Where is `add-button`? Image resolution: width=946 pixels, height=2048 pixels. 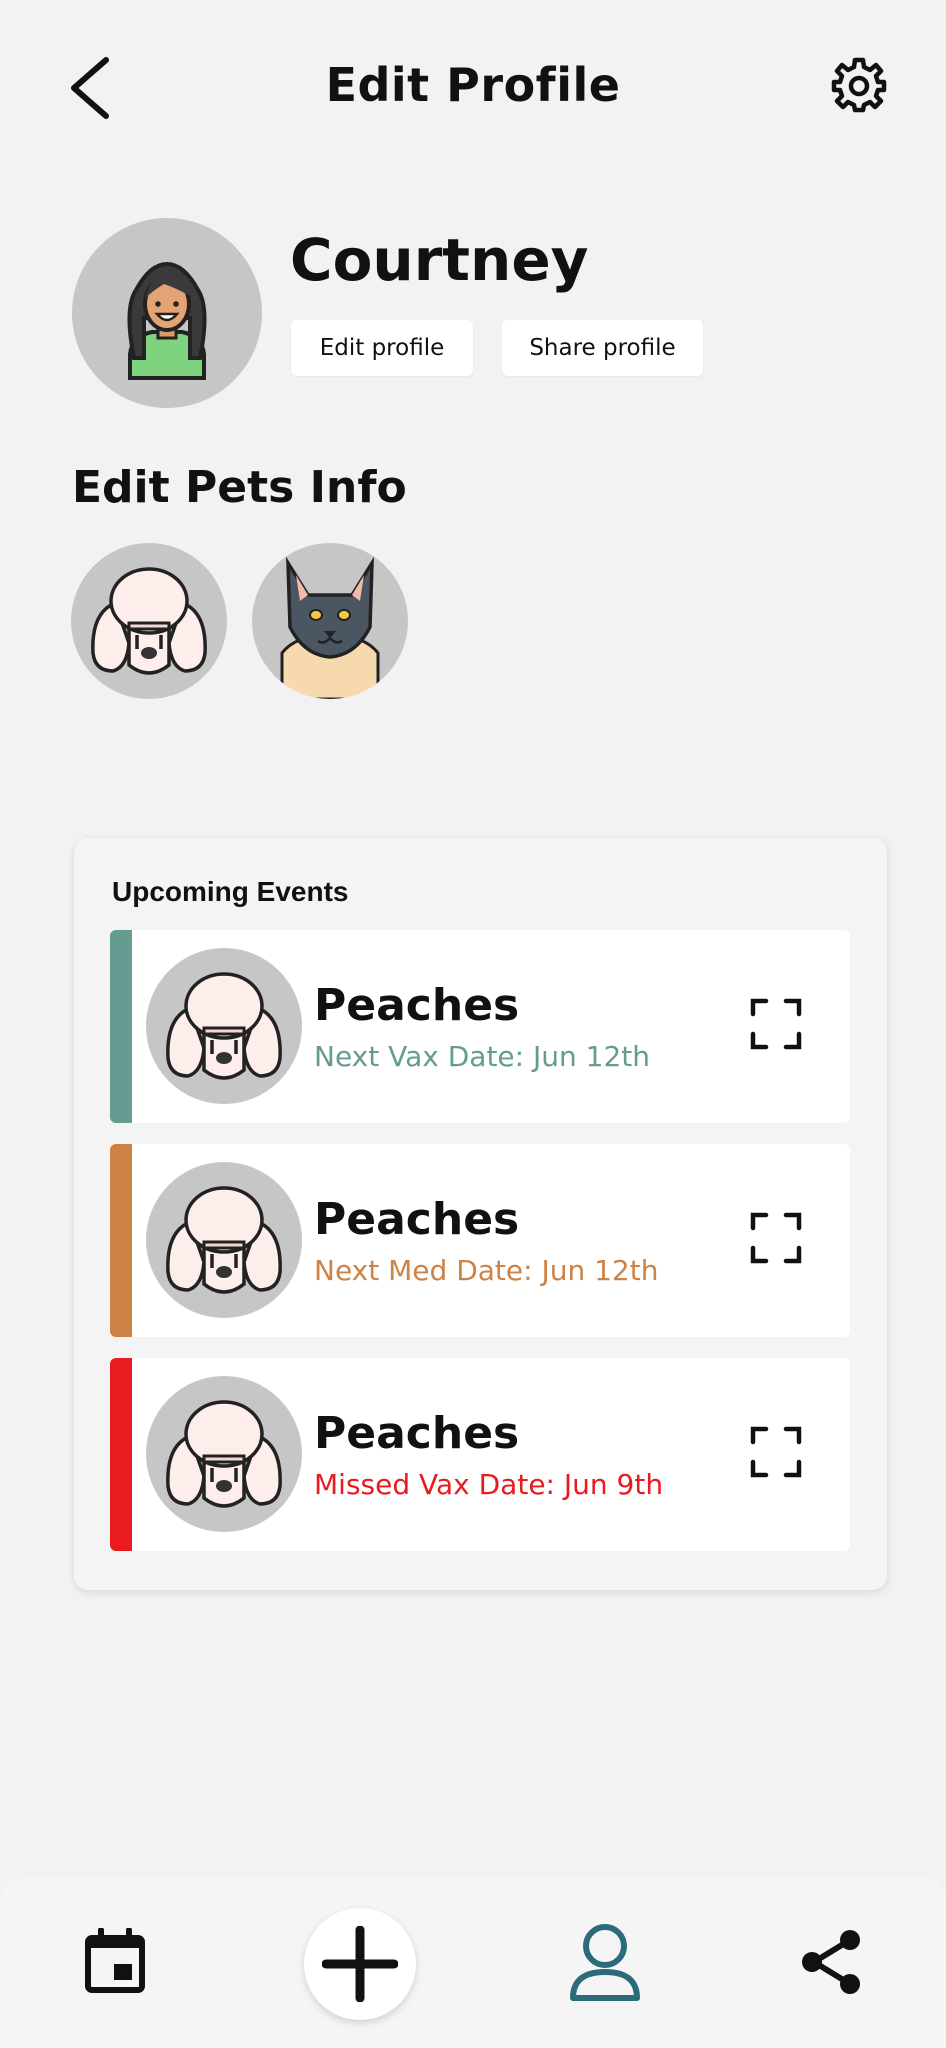 add-button is located at coordinates (360, 1964).